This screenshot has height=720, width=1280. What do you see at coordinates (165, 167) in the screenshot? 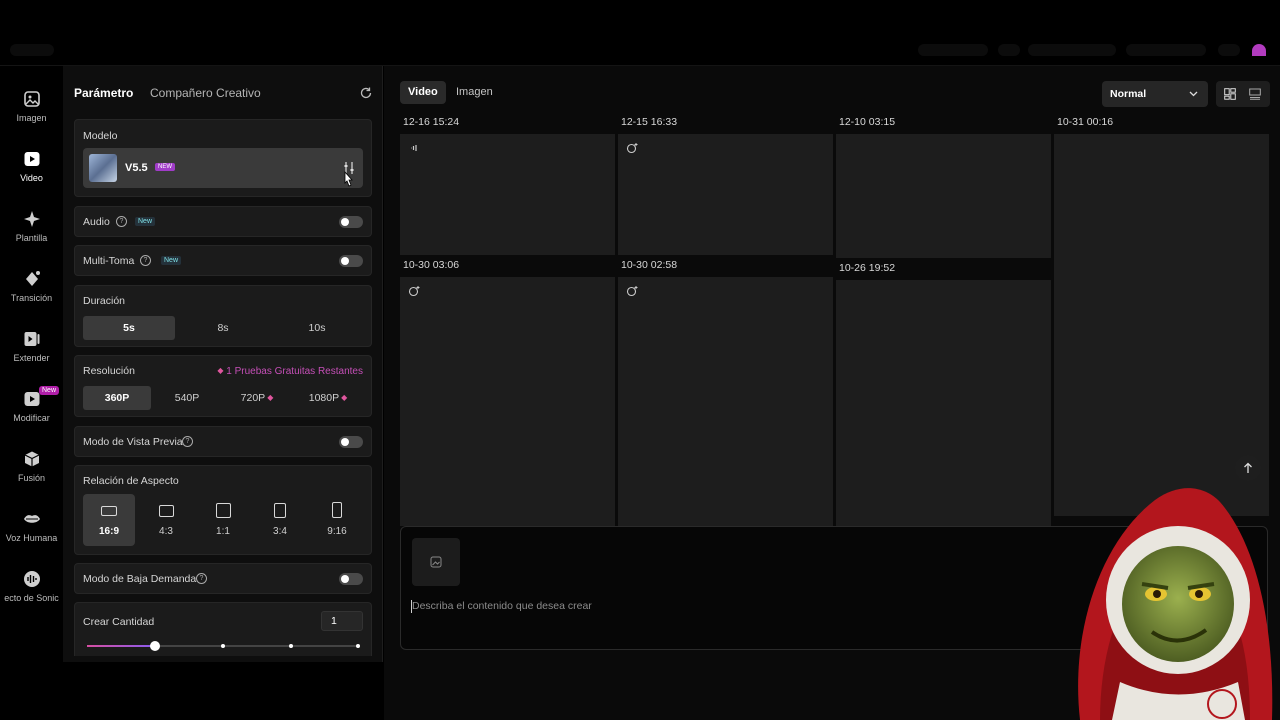
I see `new-badge: NEW` at bounding box center [165, 167].